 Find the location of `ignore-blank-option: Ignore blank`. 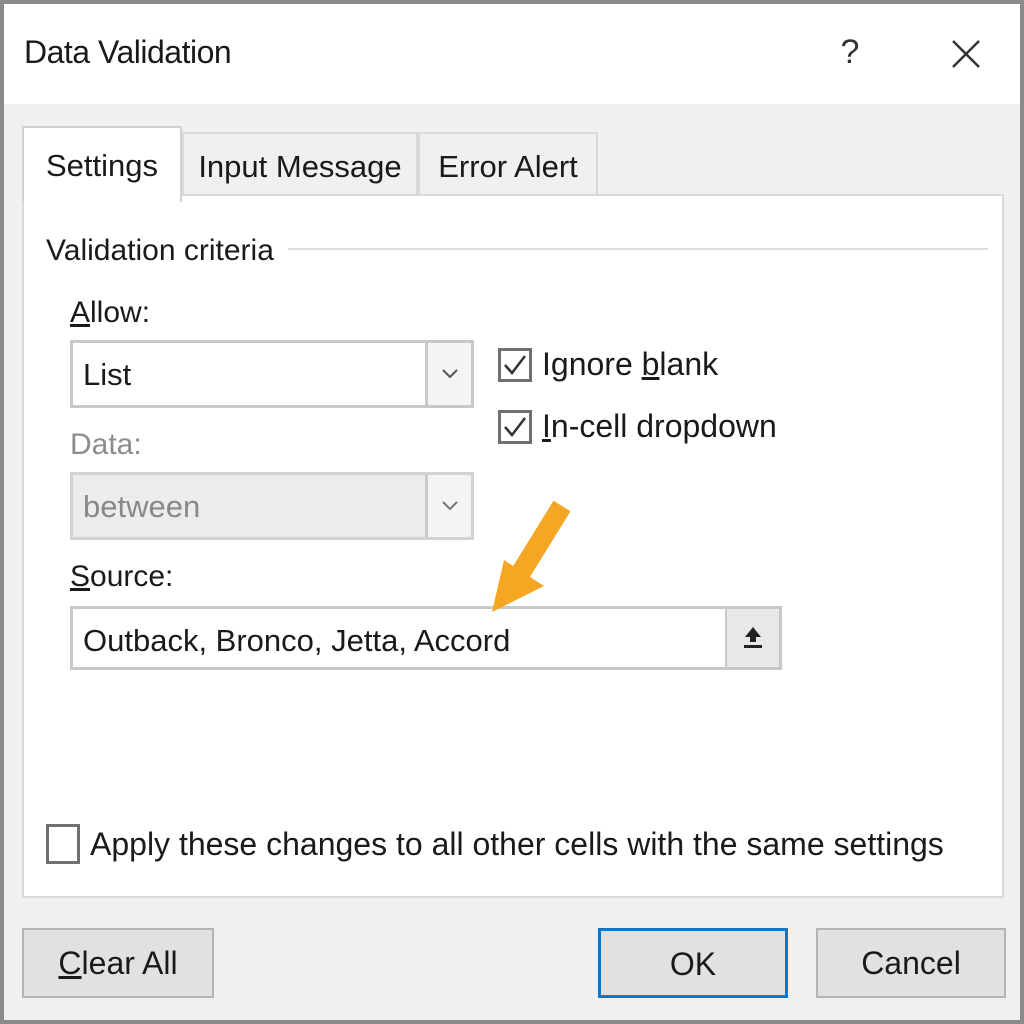

ignore-blank-option: Ignore blank is located at coordinates (608, 364).